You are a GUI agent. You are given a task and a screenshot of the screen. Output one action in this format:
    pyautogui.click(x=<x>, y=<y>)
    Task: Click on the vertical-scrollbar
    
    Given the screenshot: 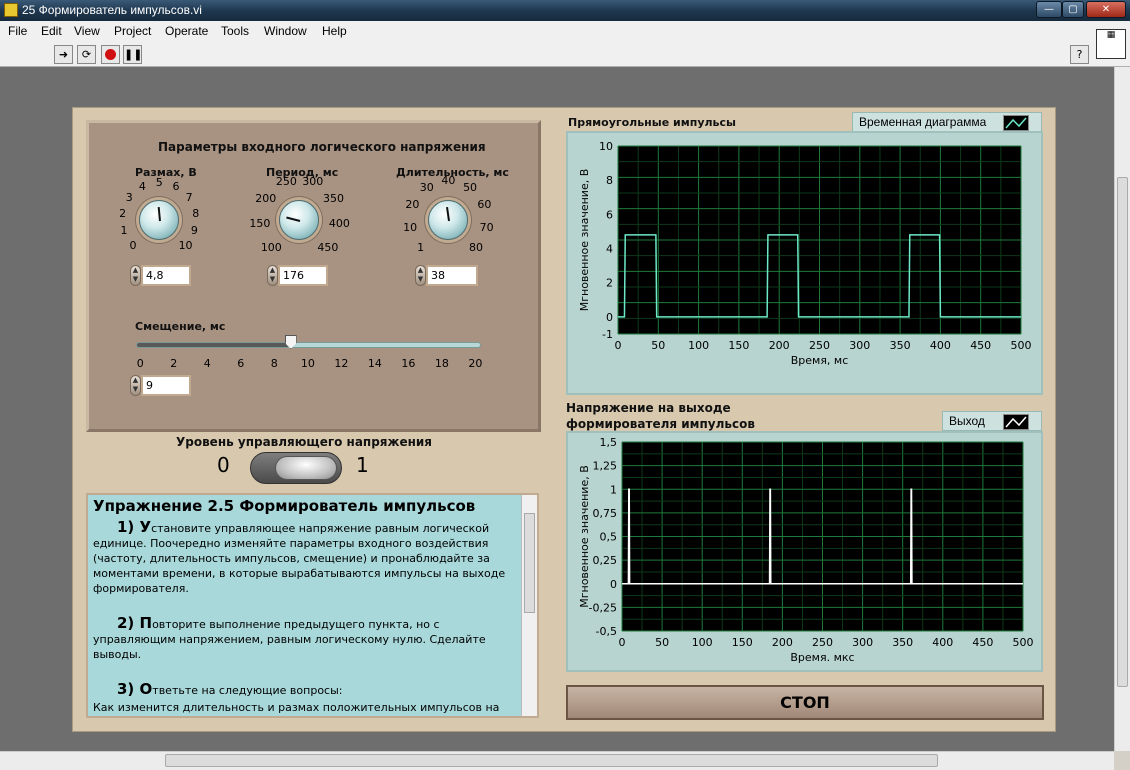 What is the action you would take?
    pyautogui.click(x=1122, y=409)
    